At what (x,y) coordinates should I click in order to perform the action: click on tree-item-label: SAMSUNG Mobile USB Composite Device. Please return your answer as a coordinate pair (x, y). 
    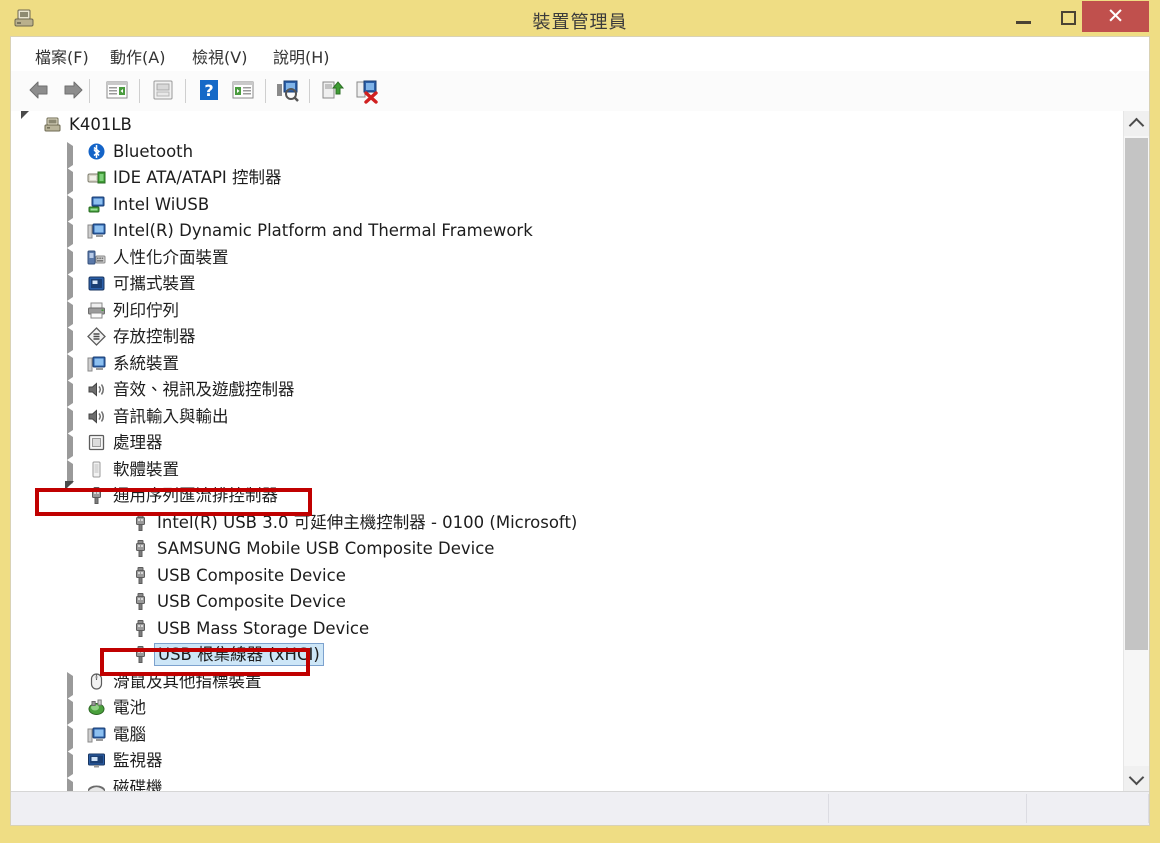
    Looking at the image, I should click on (326, 548).